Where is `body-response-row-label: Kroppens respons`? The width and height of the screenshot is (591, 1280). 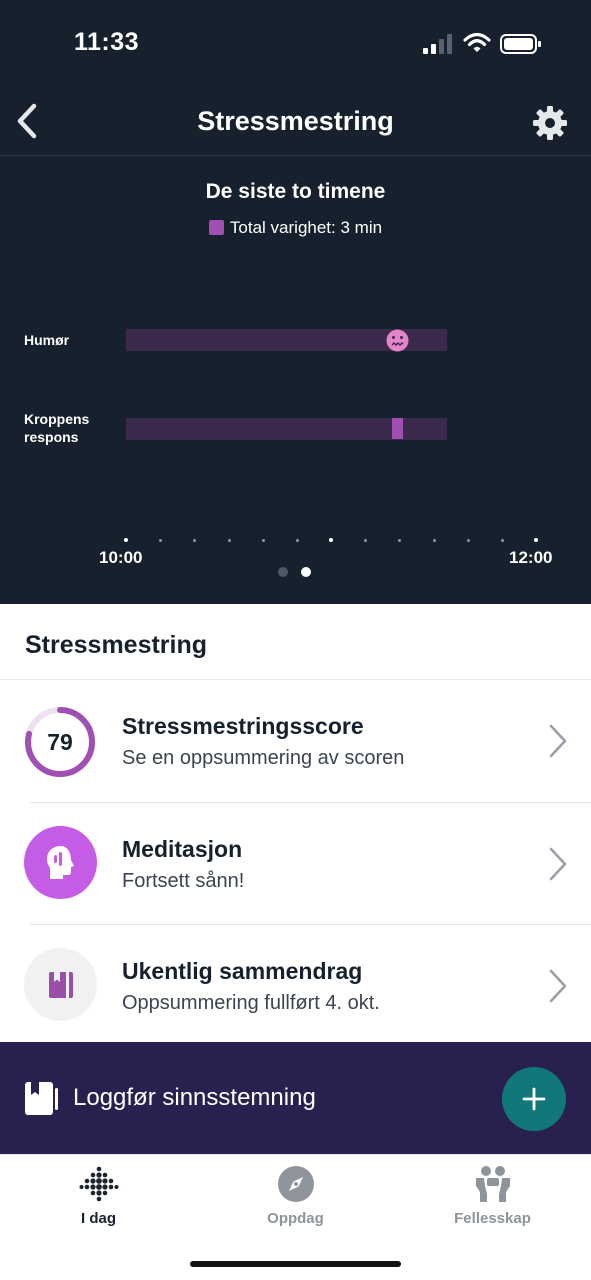
body-response-row-label: Kroppens respons is located at coordinates (57, 428).